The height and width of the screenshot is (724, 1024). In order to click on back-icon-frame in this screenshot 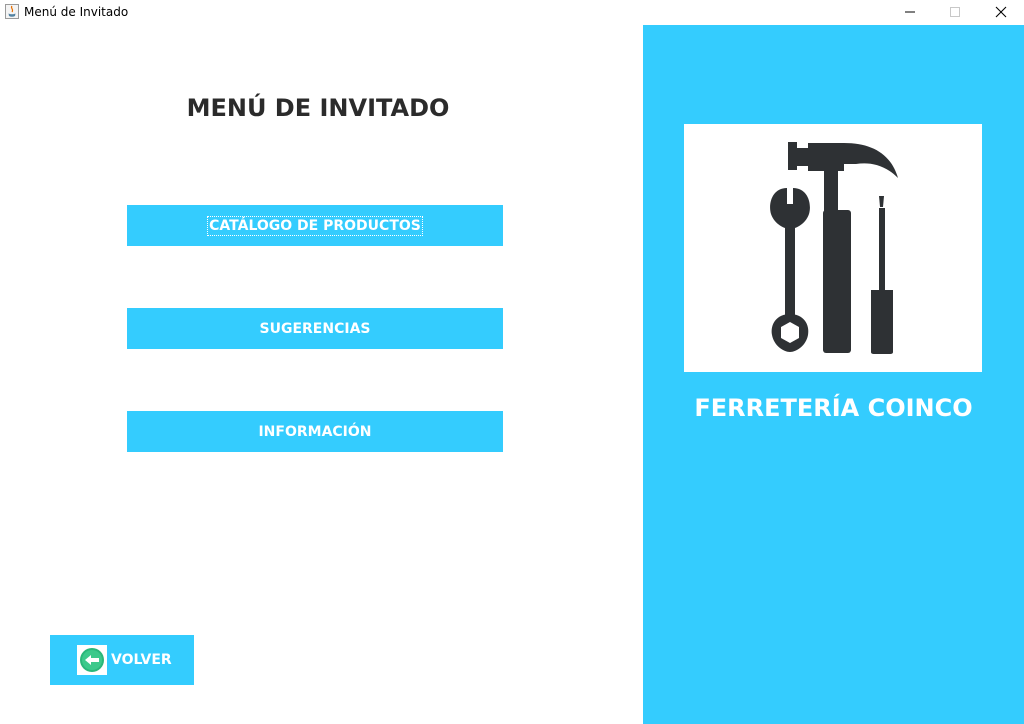, I will do `click(92, 660)`.